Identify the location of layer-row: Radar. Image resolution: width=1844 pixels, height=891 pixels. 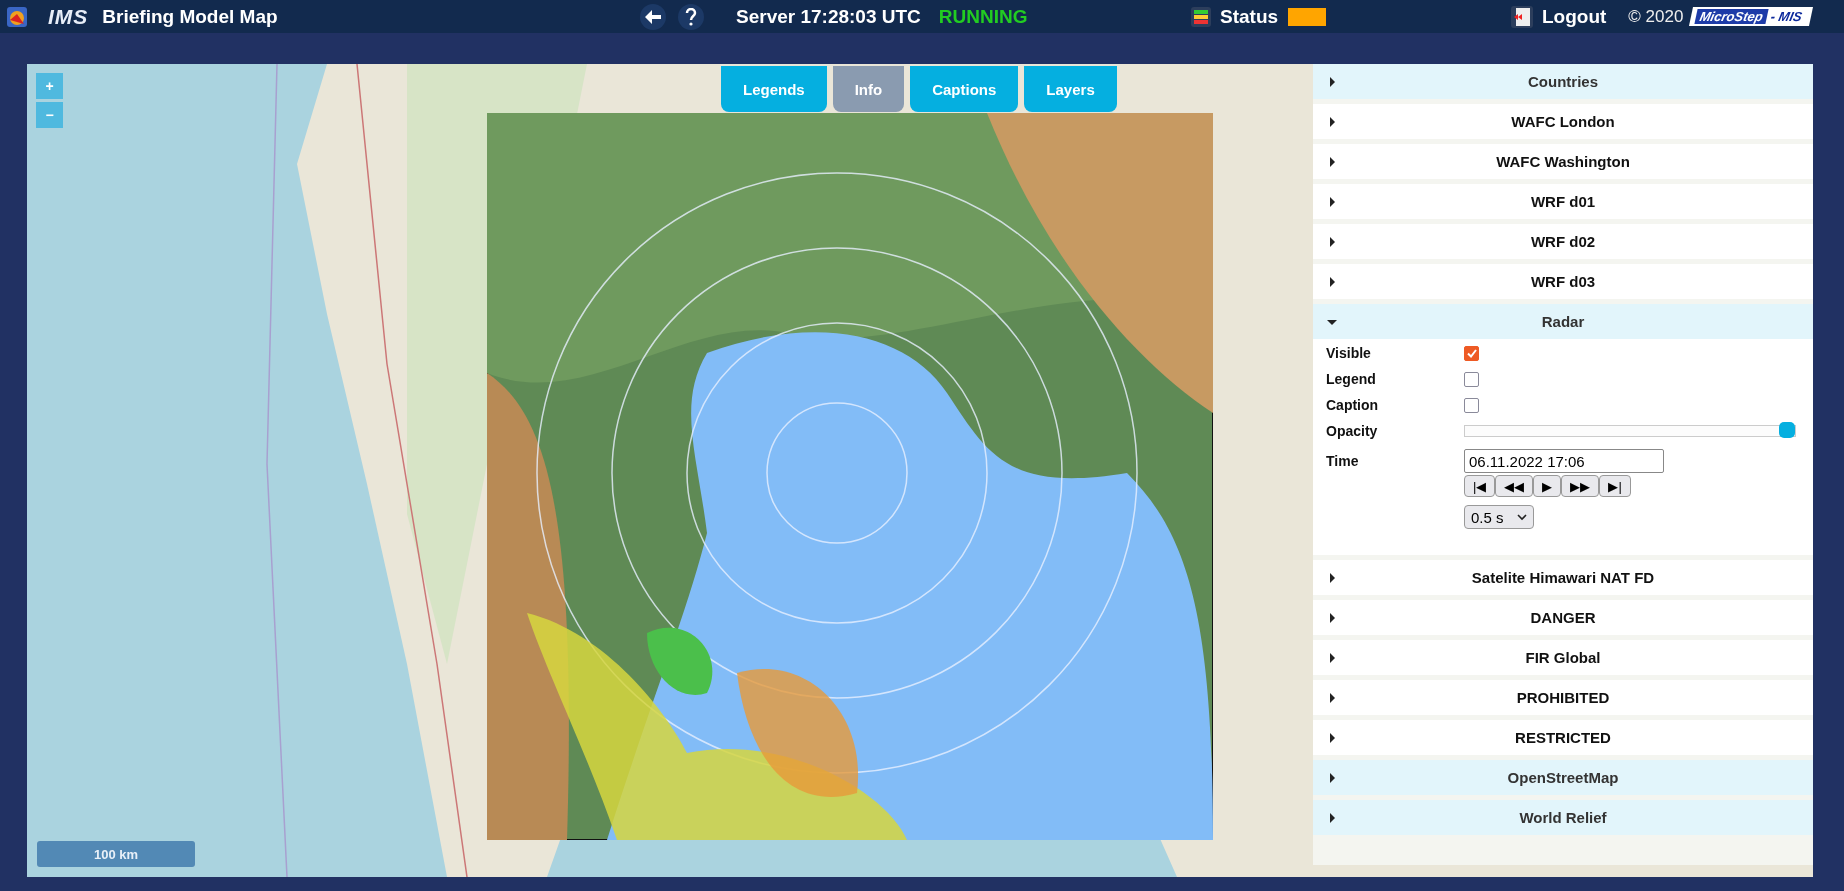
(1563, 321).